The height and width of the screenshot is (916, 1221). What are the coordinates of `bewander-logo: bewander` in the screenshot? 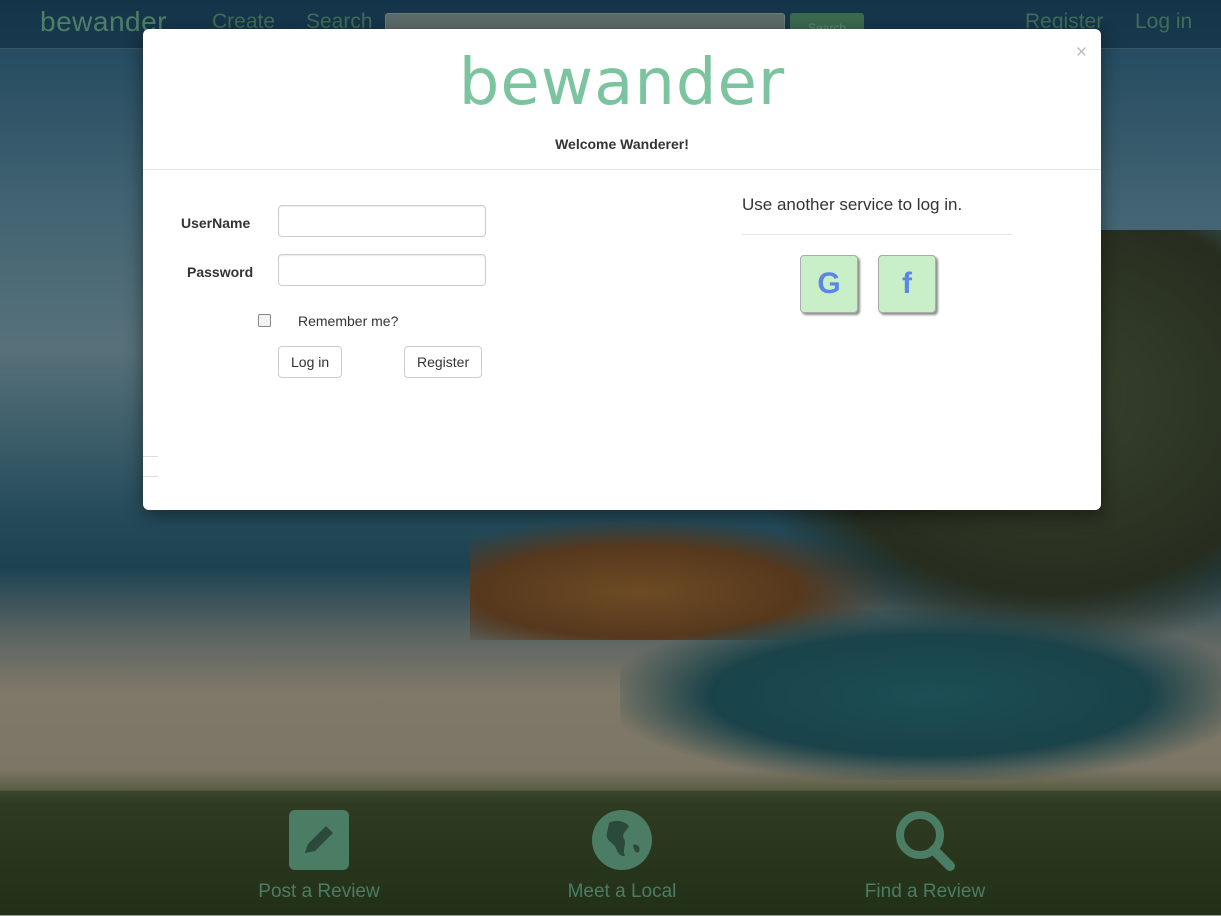 It's located at (622, 83).